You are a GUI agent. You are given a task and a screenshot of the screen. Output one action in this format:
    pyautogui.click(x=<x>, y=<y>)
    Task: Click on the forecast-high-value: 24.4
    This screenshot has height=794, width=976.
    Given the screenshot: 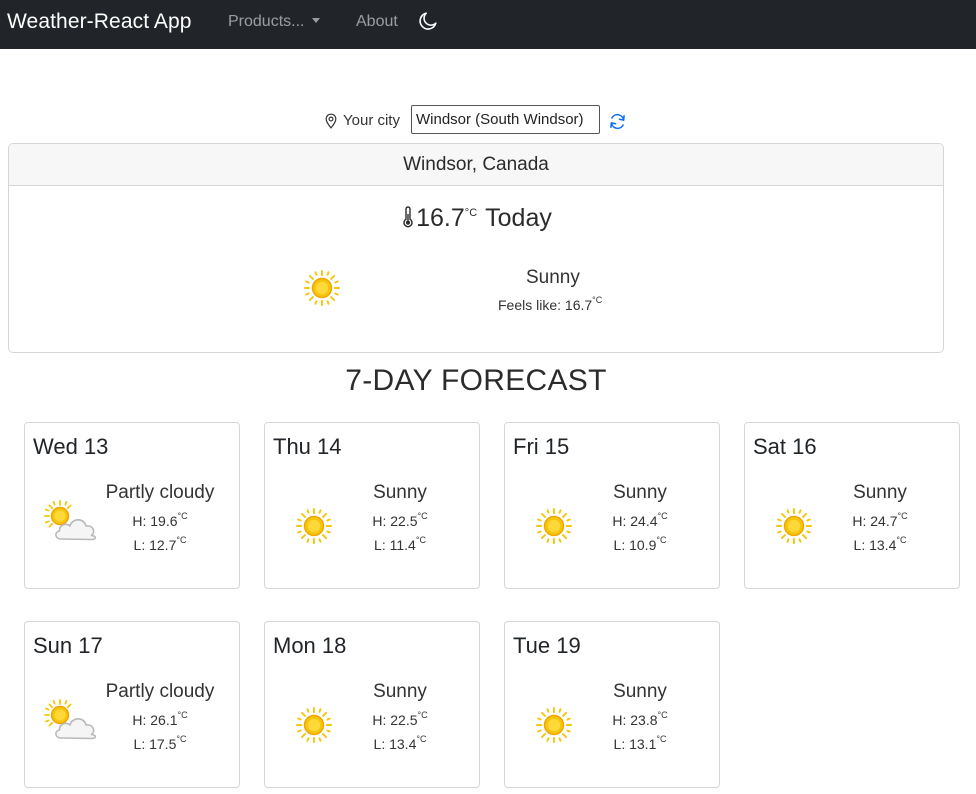 What is the action you would take?
    pyautogui.click(x=644, y=521)
    